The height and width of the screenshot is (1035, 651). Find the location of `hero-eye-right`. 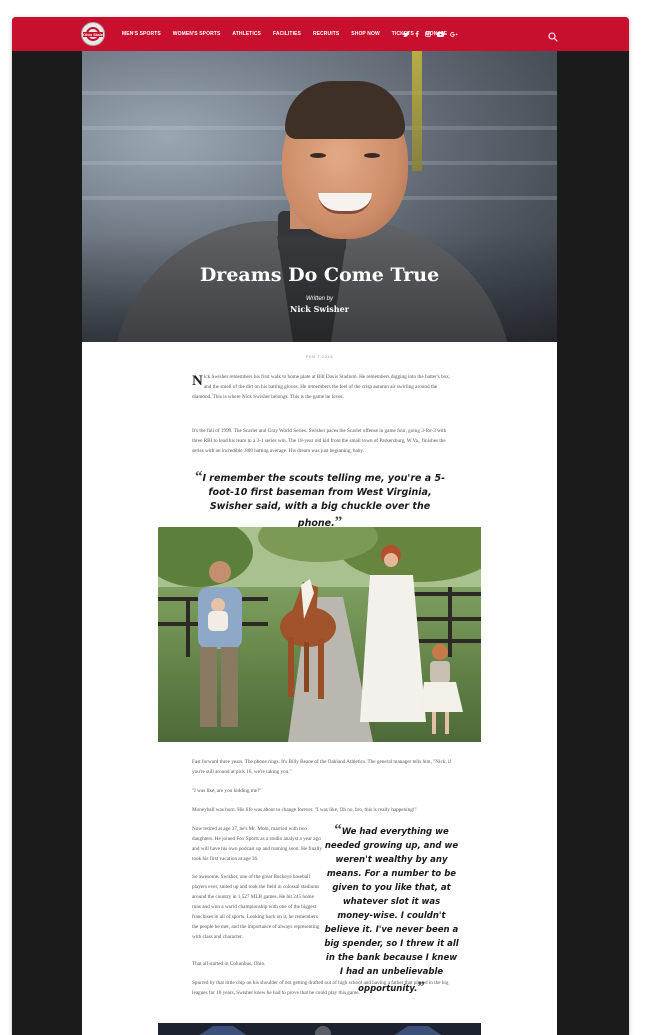

hero-eye-right is located at coordinates (372, 155).